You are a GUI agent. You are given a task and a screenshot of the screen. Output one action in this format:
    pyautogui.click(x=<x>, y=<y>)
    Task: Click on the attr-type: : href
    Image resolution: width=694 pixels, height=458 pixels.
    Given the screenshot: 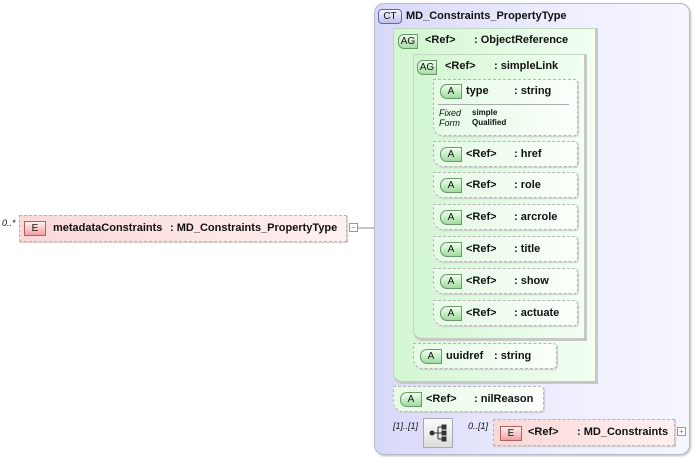 What is the action you would take?
    pyautogui.click(x=528, y=154)
    